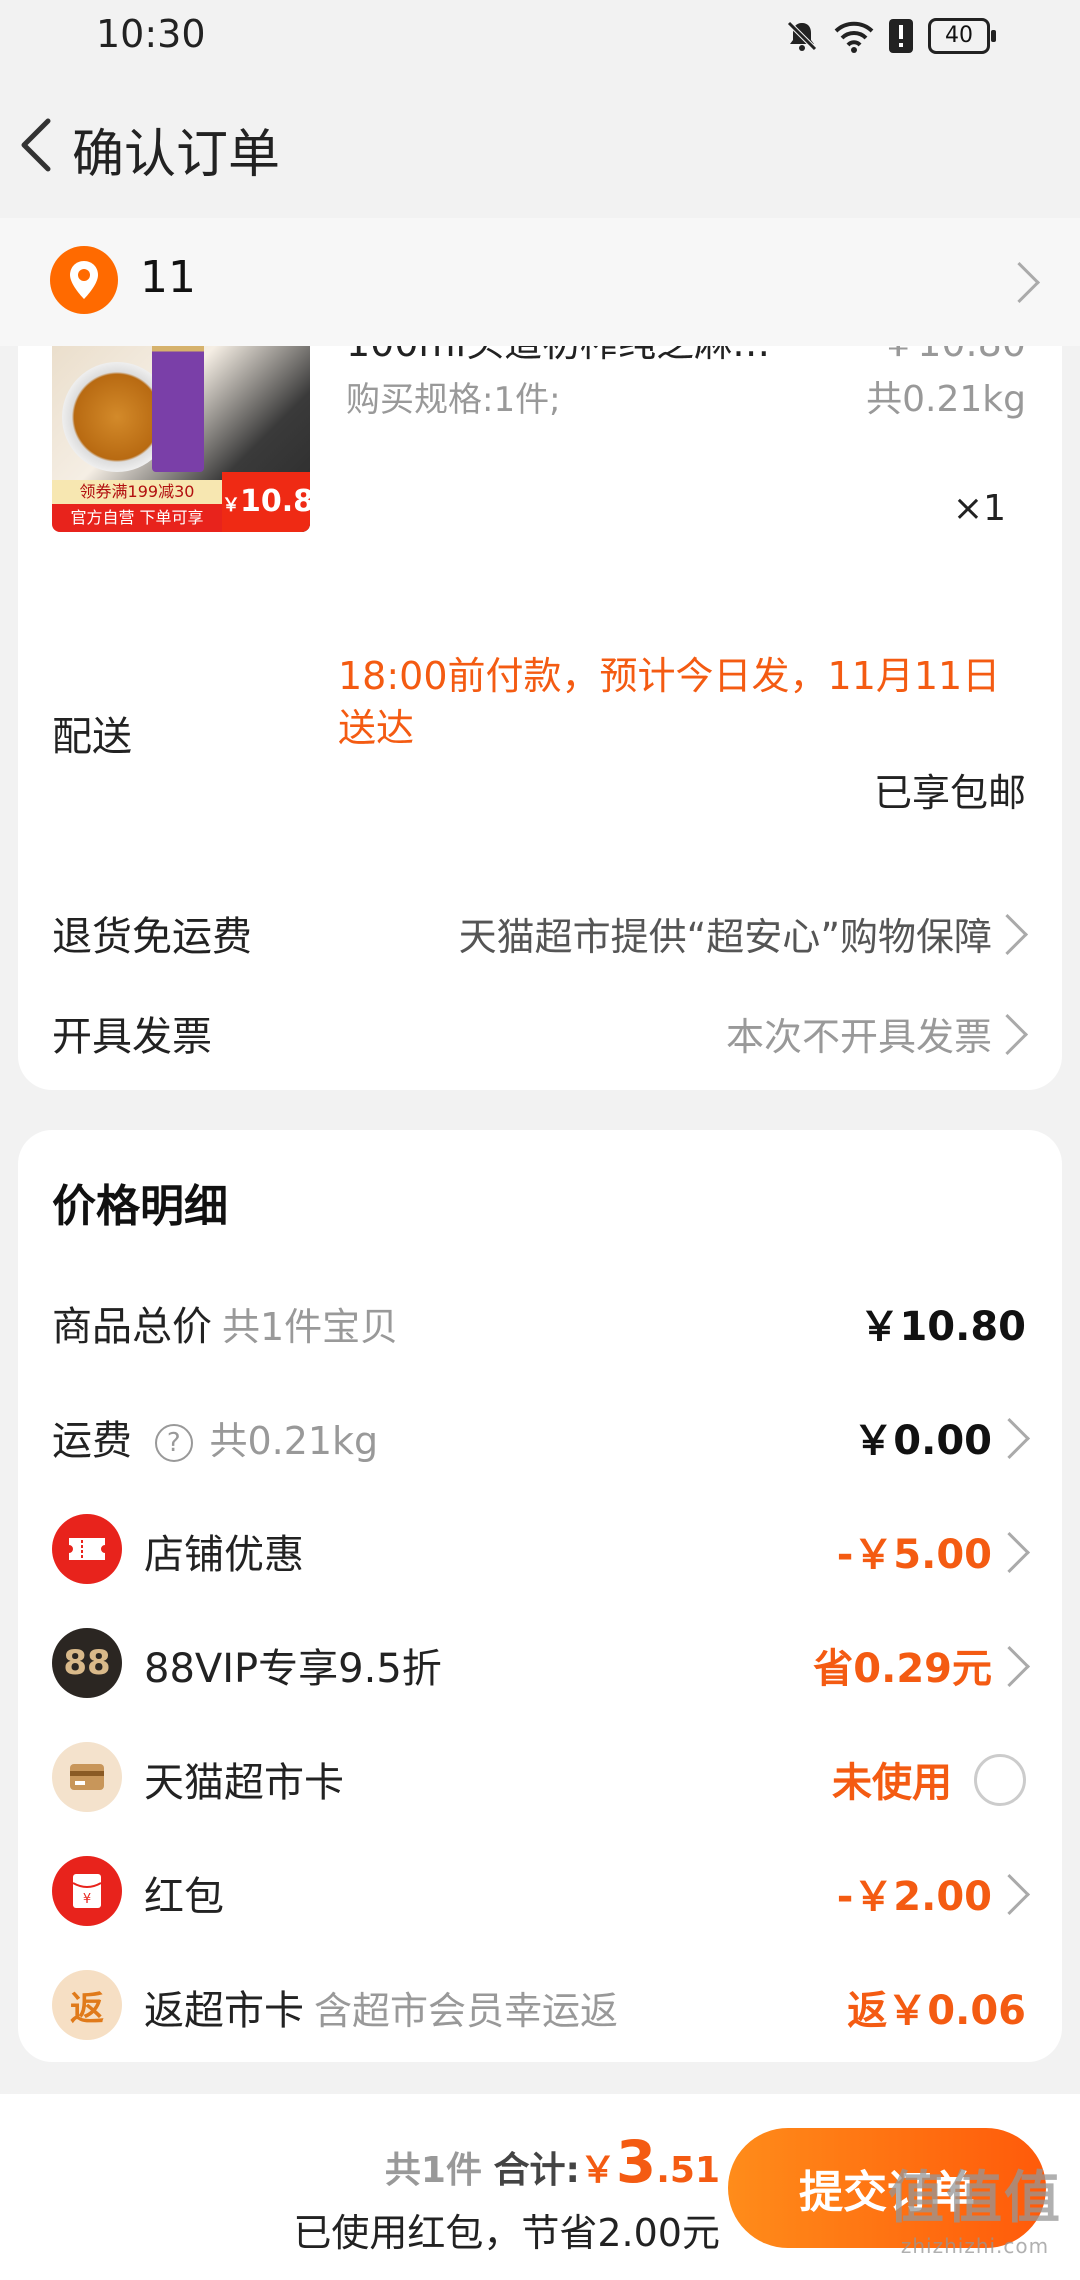 This screenshot has height=2280, width=1080. I want to click on goods-total-value: ￥10.80, so click(942, 1327).